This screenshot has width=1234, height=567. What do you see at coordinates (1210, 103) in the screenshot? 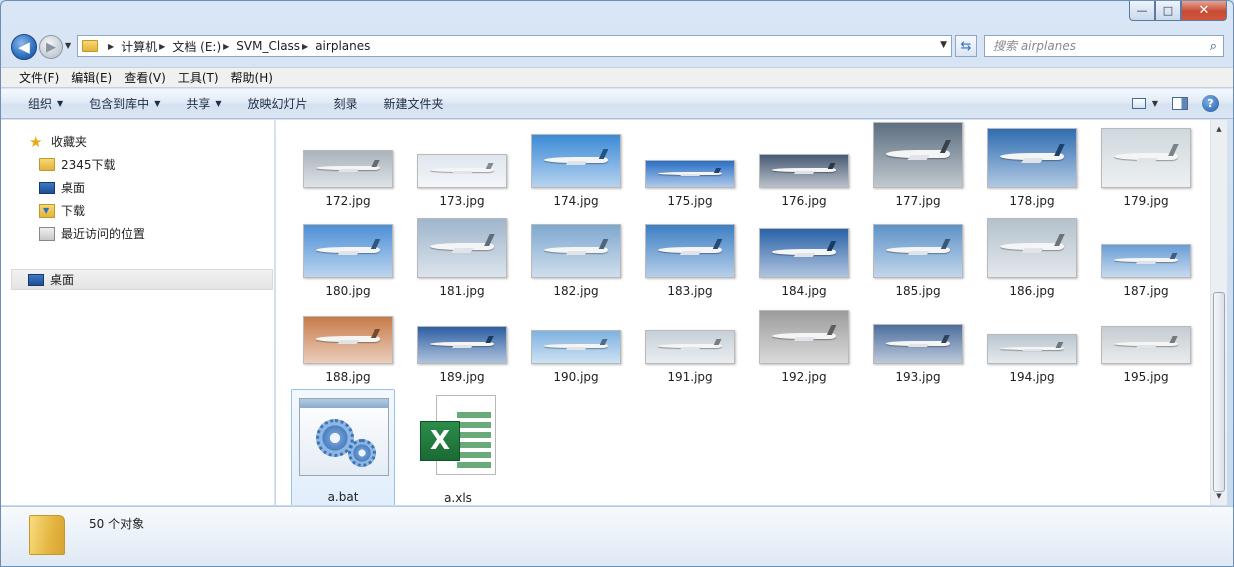
I see `help-icon: ?` at bounding box center [1210, 103].